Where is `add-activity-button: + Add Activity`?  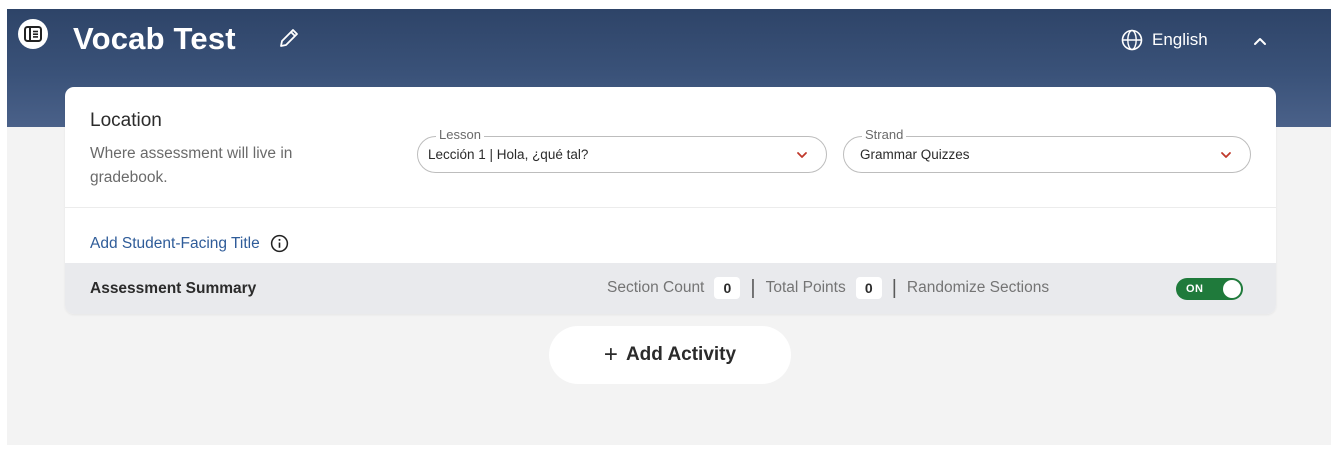
add-activity-button: + Add Activity is located at coordinates (670, 355).